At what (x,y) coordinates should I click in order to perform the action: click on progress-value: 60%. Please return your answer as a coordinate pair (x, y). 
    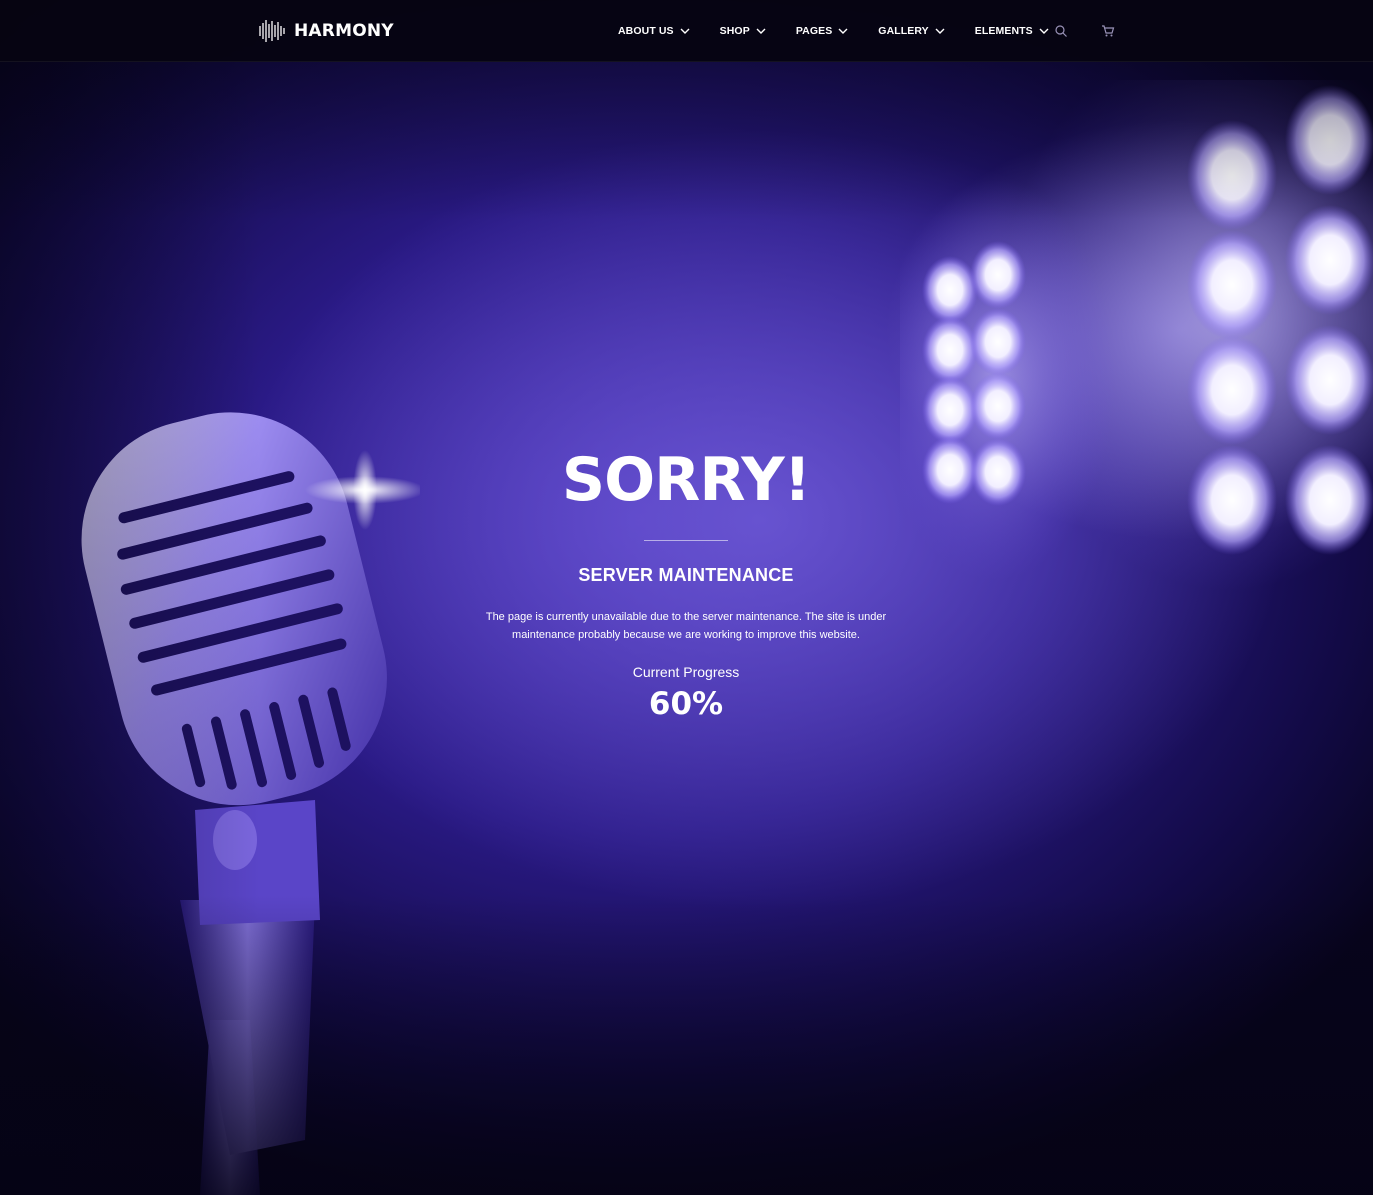
    Looking at the image, I should click on (686, 704).